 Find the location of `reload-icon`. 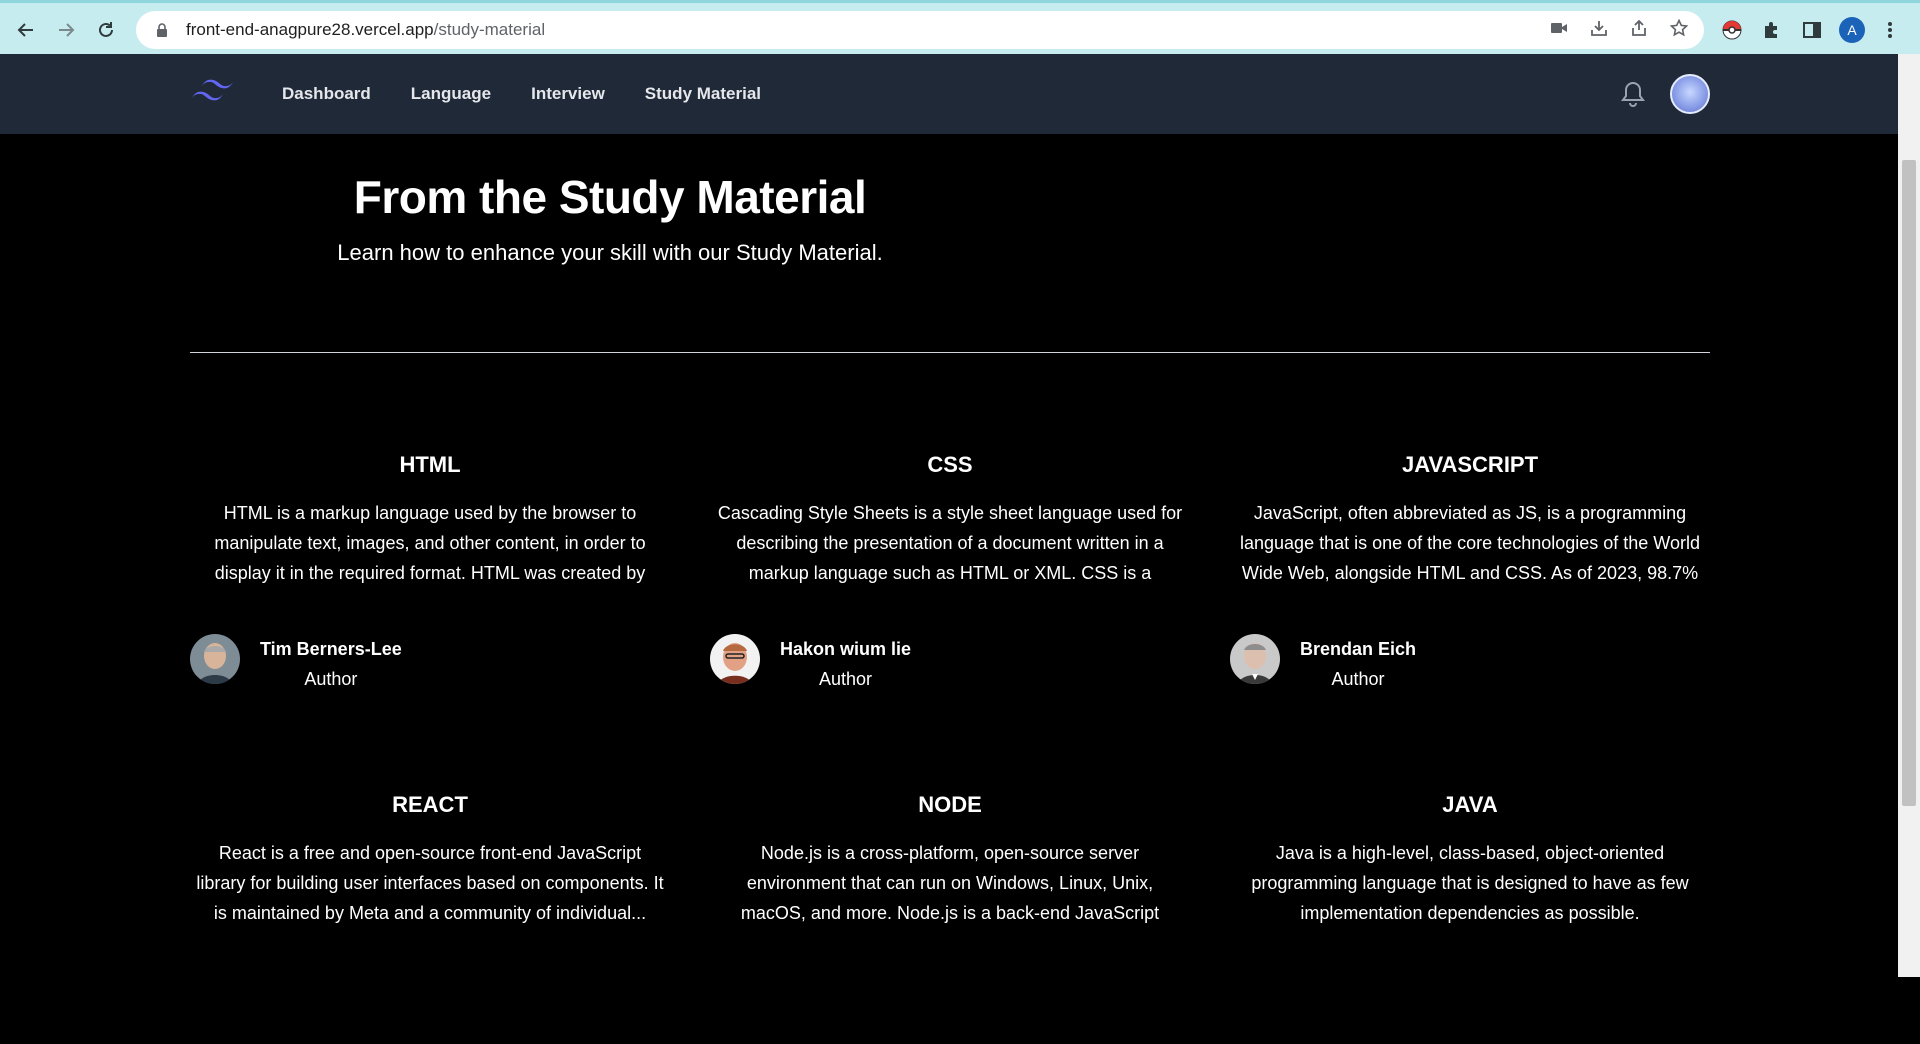

reload-icon is located at coordinates (106, 30).